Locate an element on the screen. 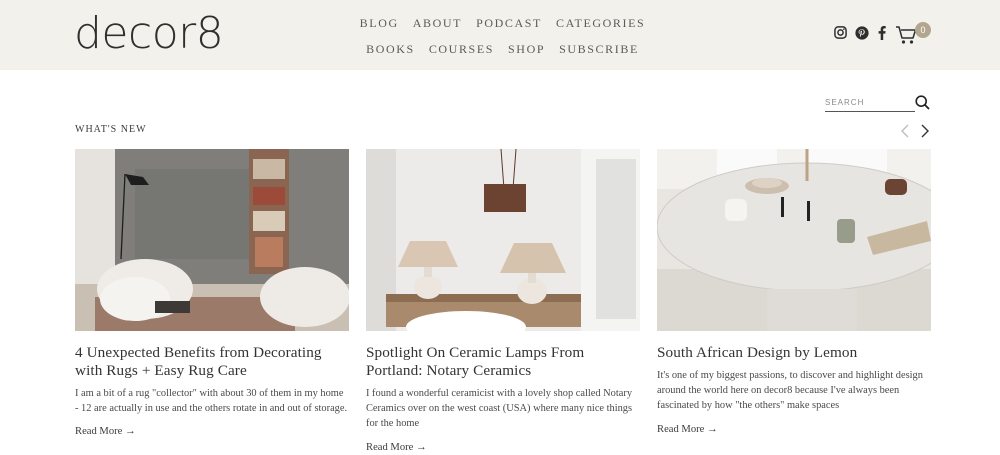 The width and height of the screenshot is (1000, 455). article-image-table is located at coordinates (794, 240).